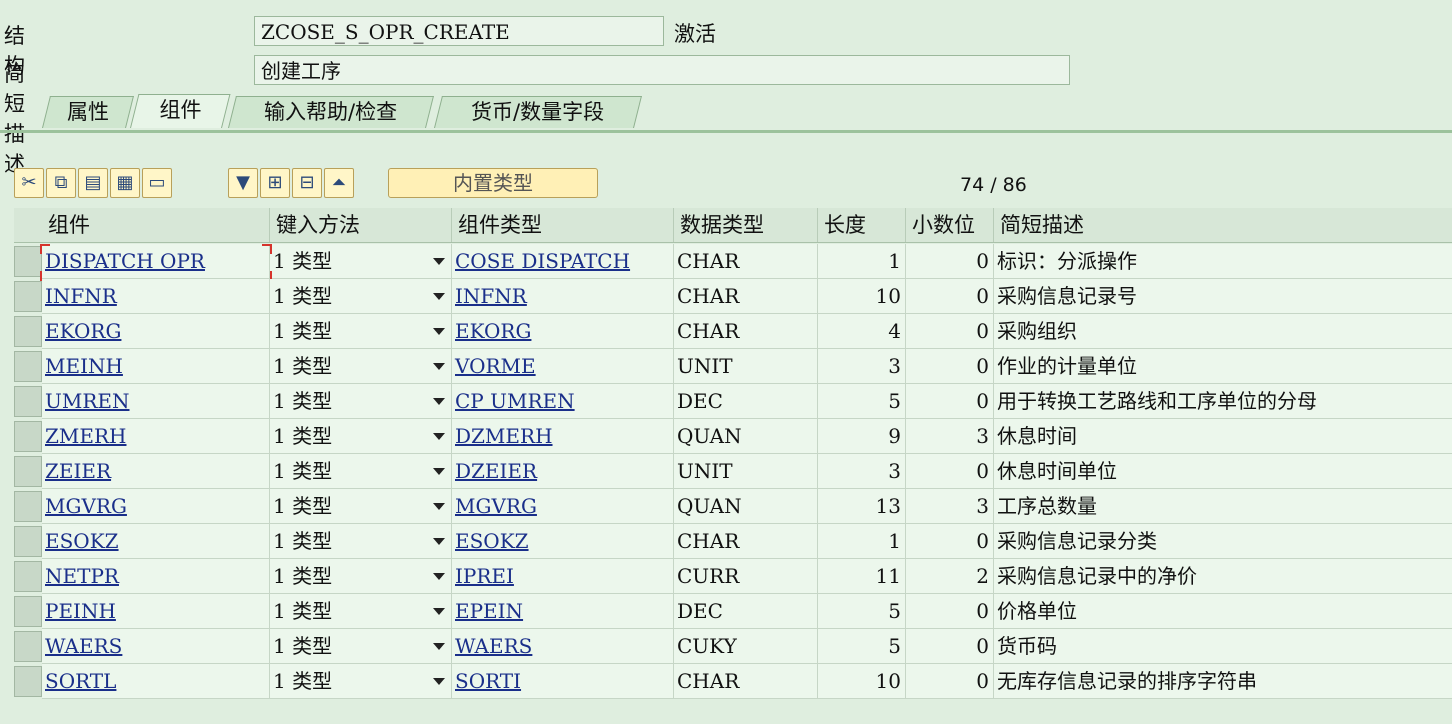  Describe the element at coordinates (156, 436) in the screenshot. I see `component-name-cell: ZMERH` at that location.